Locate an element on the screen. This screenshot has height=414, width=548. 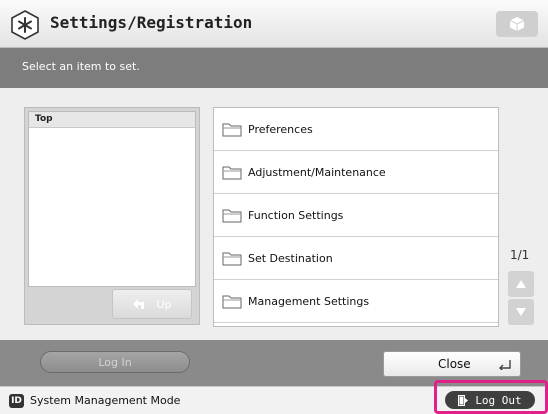
close-button: Close is located at coordinates (452, 364).